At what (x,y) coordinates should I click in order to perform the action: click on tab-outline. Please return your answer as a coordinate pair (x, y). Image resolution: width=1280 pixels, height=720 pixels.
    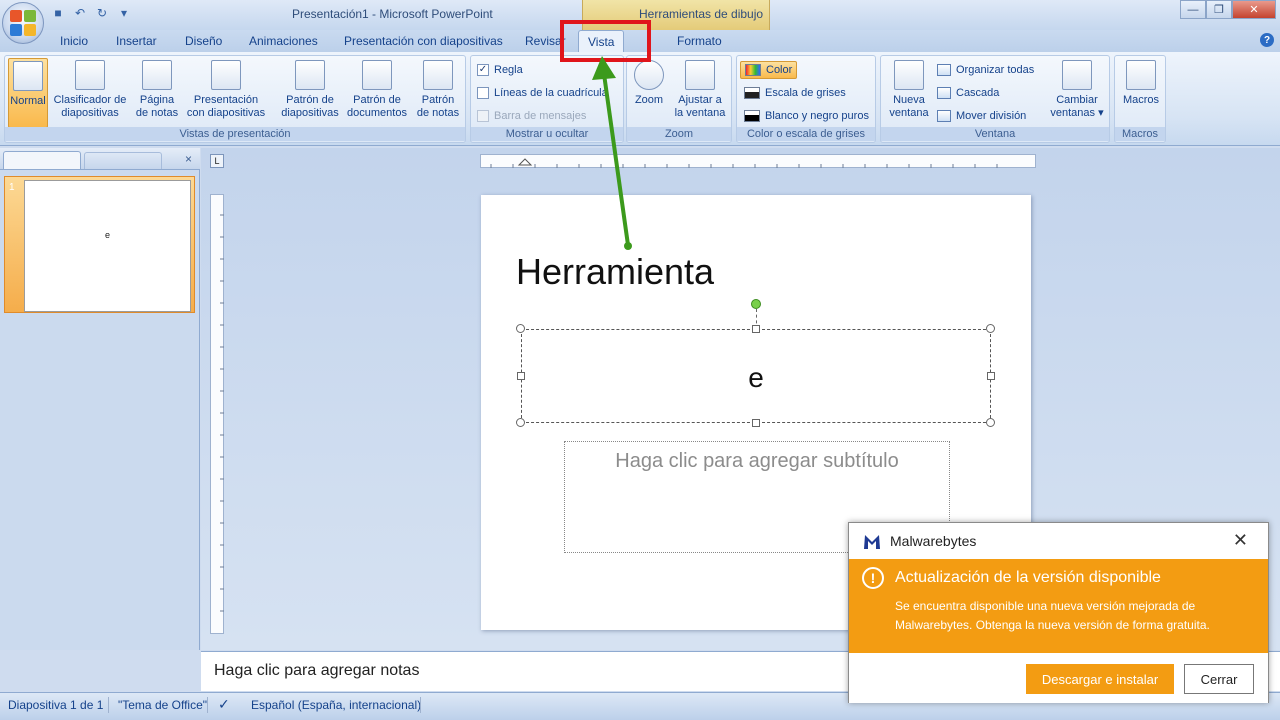
    Looking at the image, I should click on (123, 160).